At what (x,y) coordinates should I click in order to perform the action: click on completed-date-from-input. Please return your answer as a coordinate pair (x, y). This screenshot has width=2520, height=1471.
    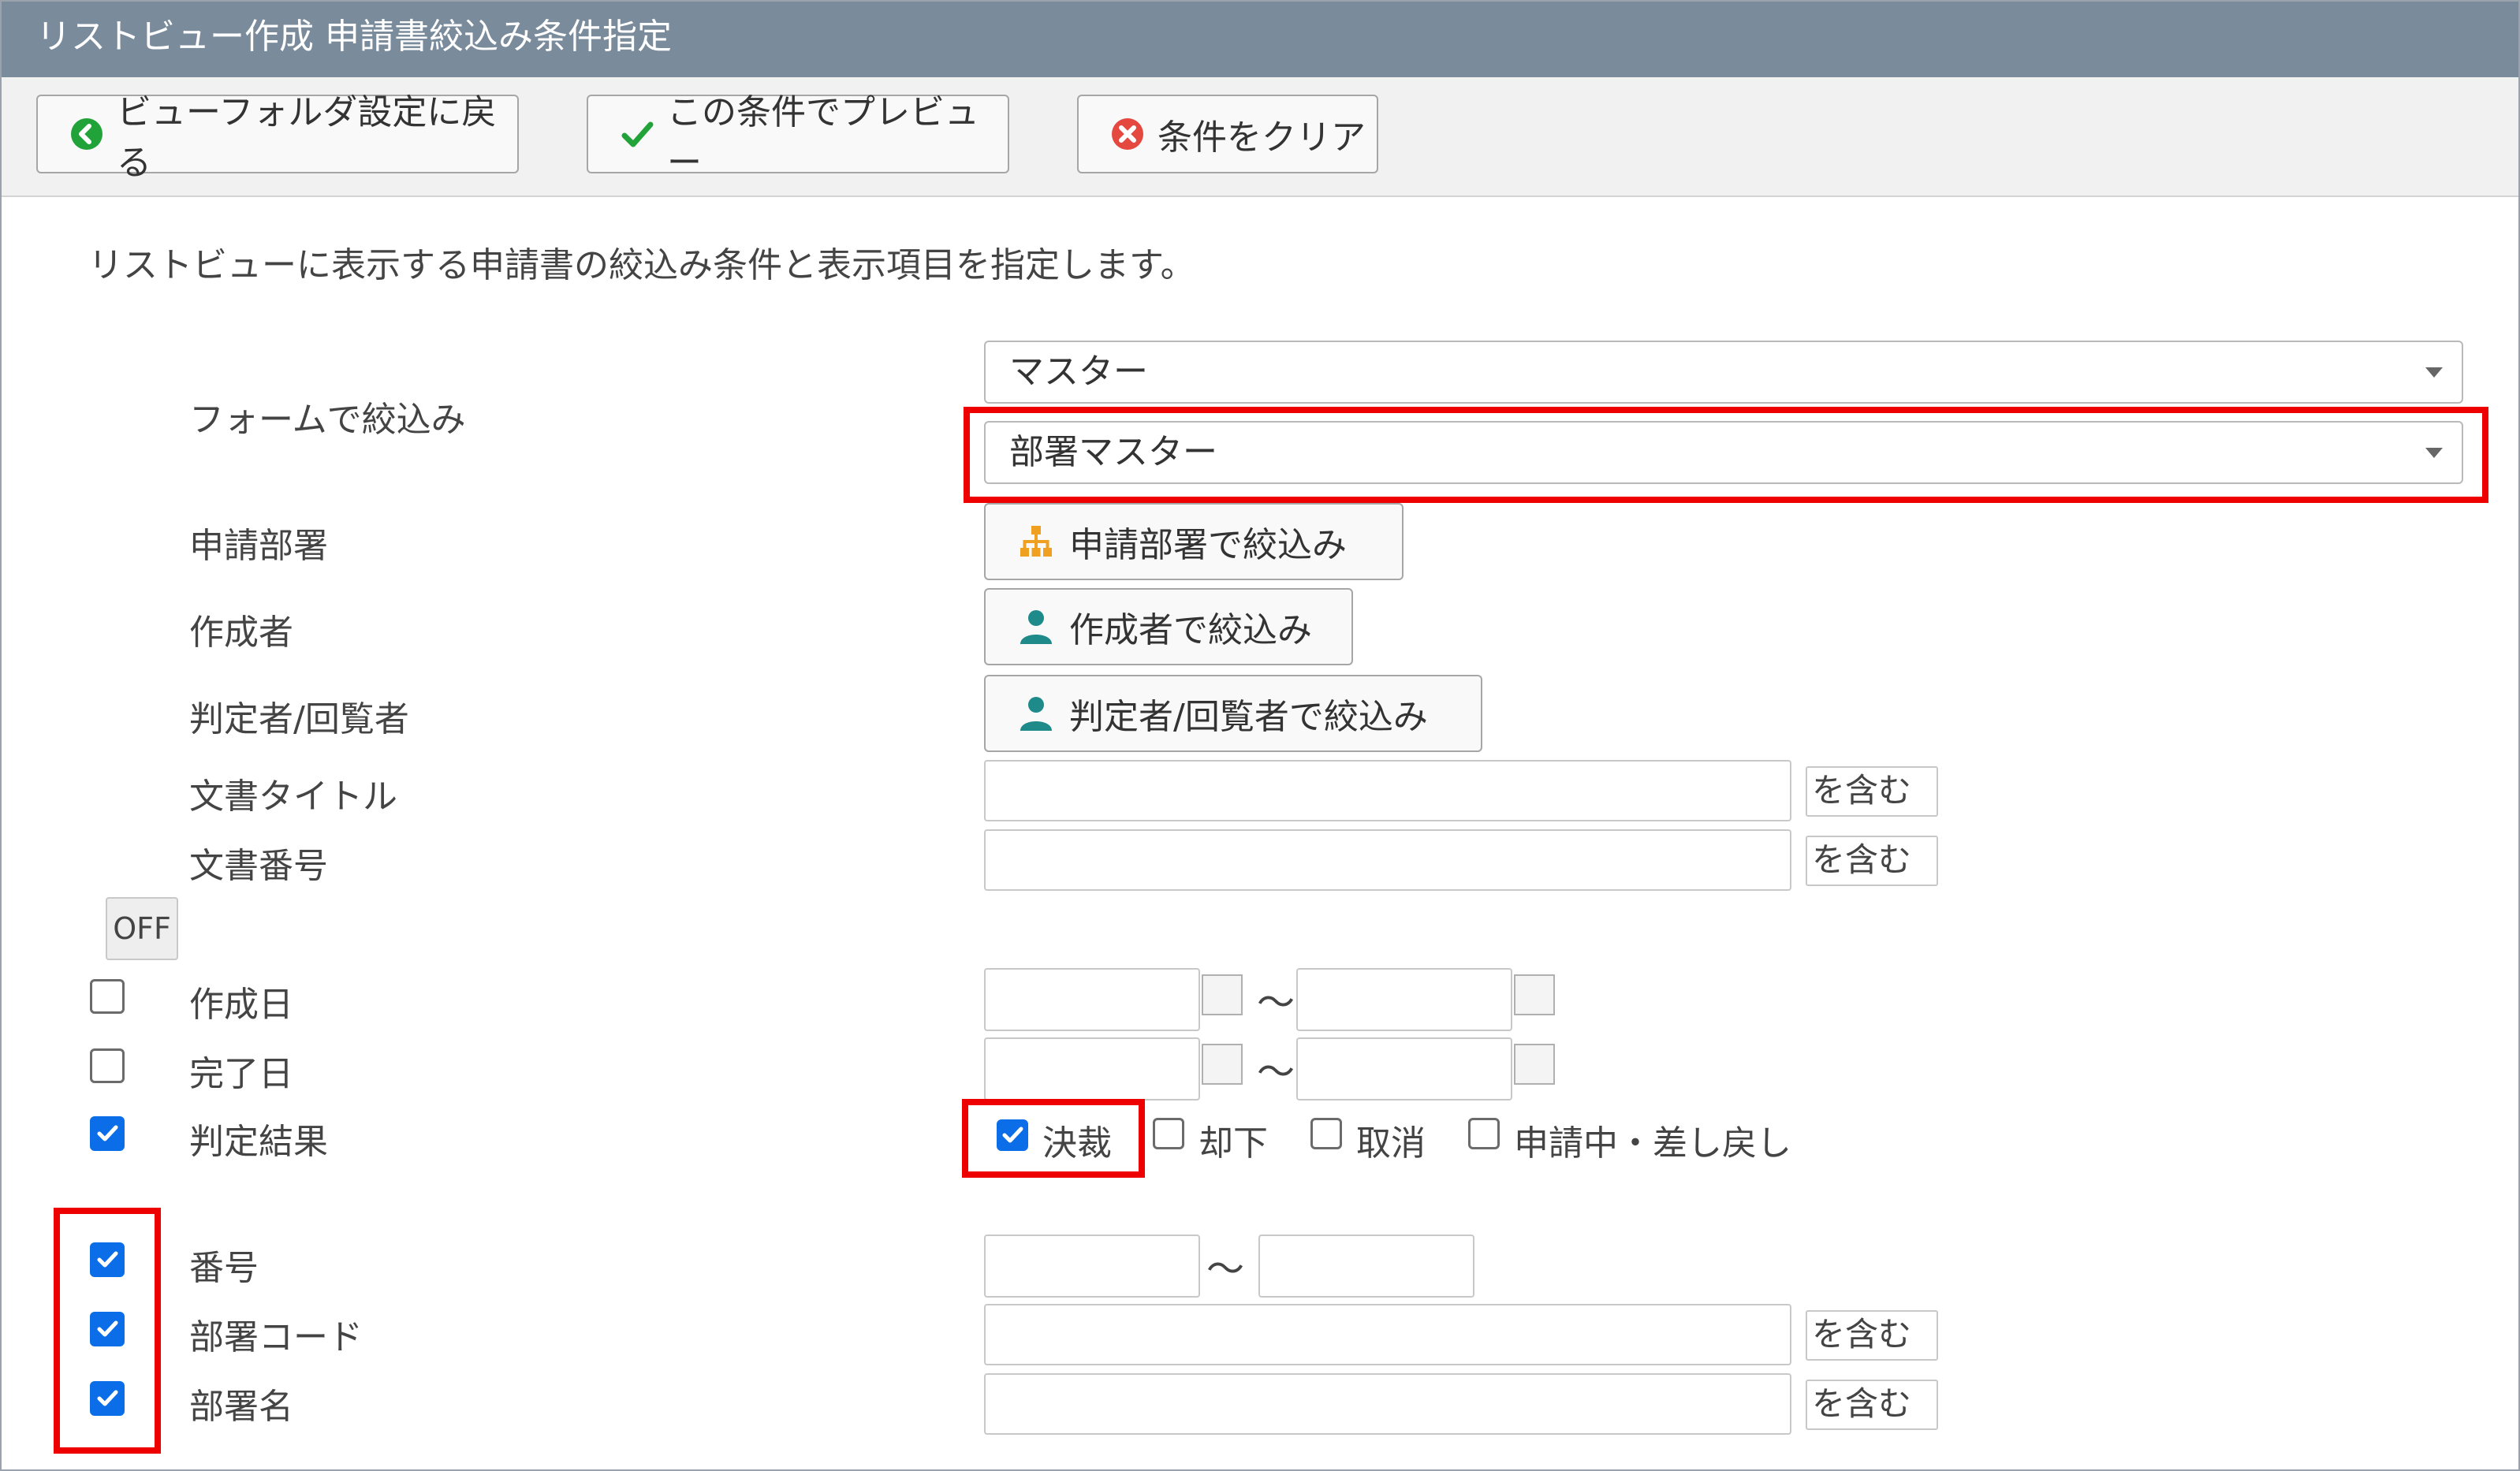
    Looking at the image, I should click on (1092, 1069).